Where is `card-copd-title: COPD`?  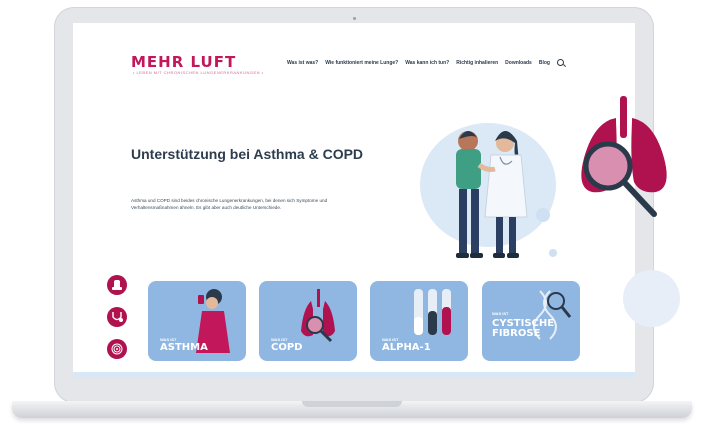 card-copd-title: COPD is located at coordinates (287, 347).